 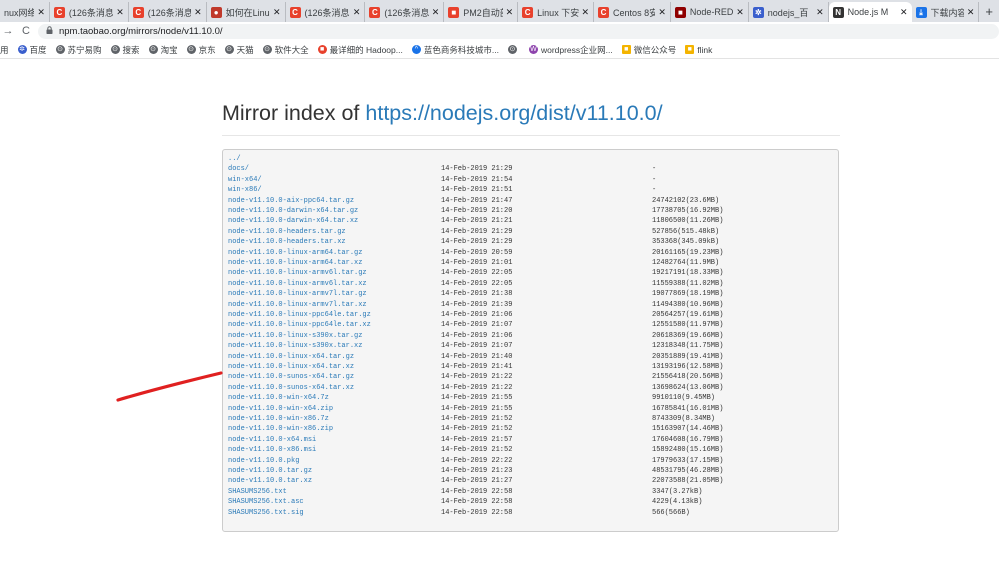 I want to click on bookmark-icon: ⊙, so click(x=60, y=49).